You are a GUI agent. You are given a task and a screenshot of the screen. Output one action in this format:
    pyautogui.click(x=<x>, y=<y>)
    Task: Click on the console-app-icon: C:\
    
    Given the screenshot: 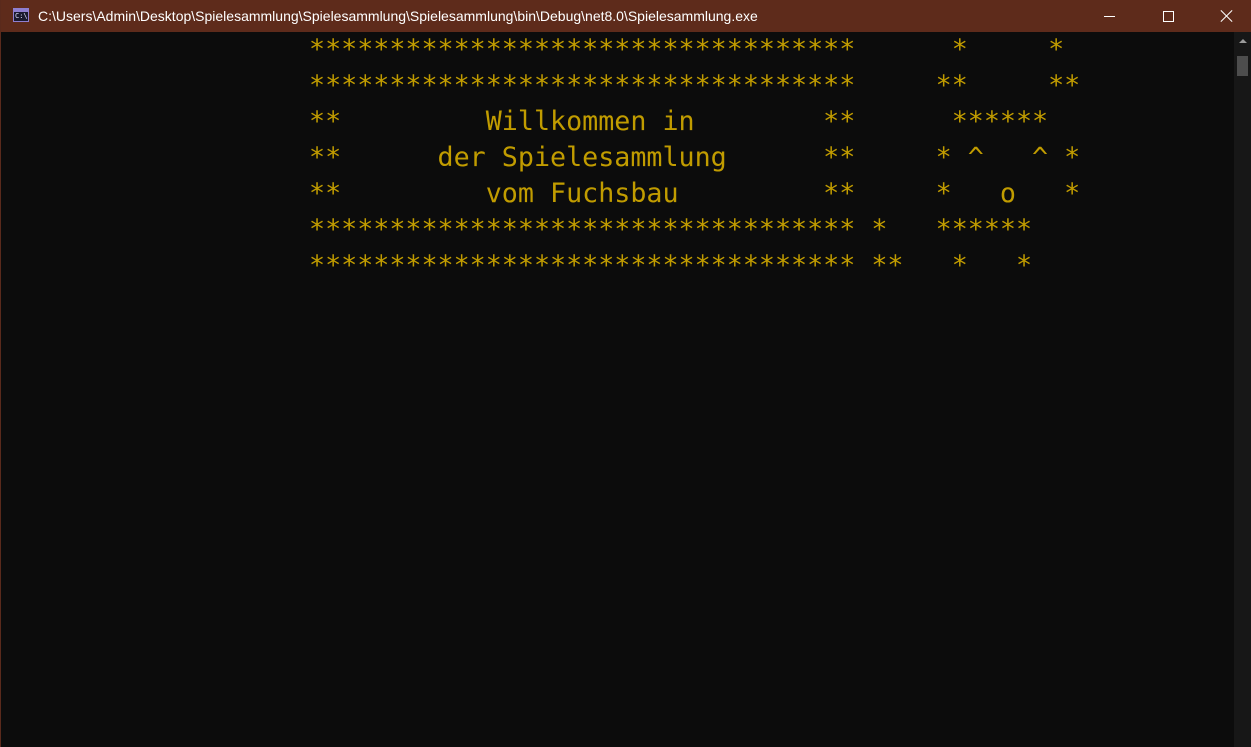 What is the action you would take?
    pyautogui.click(x=21, y=15)
    